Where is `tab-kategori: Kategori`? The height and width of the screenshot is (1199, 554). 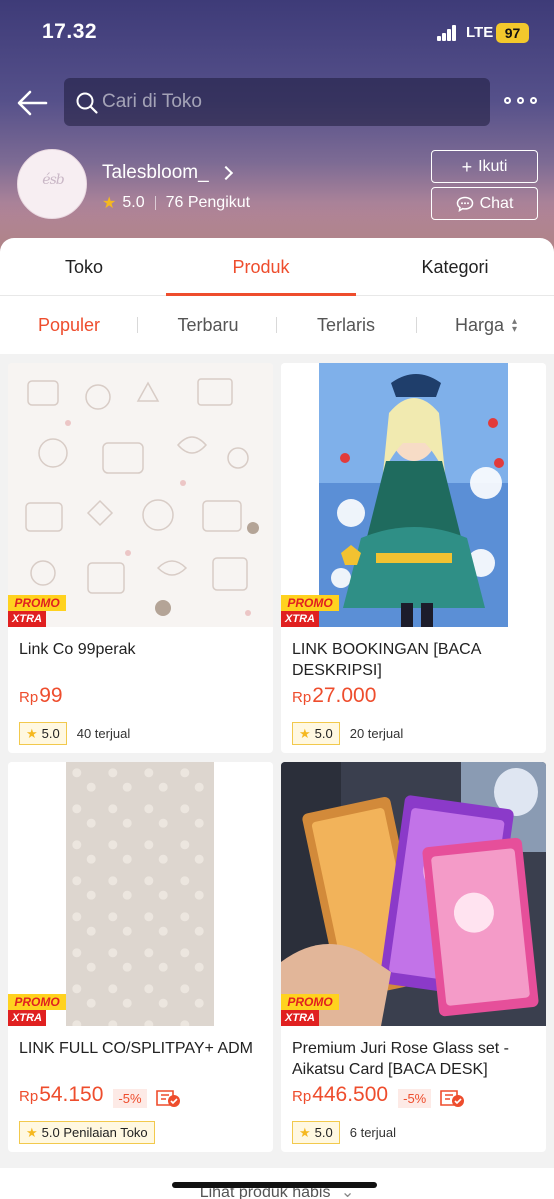
tab-kategori: Kategori is located at coordinates (455, 267).